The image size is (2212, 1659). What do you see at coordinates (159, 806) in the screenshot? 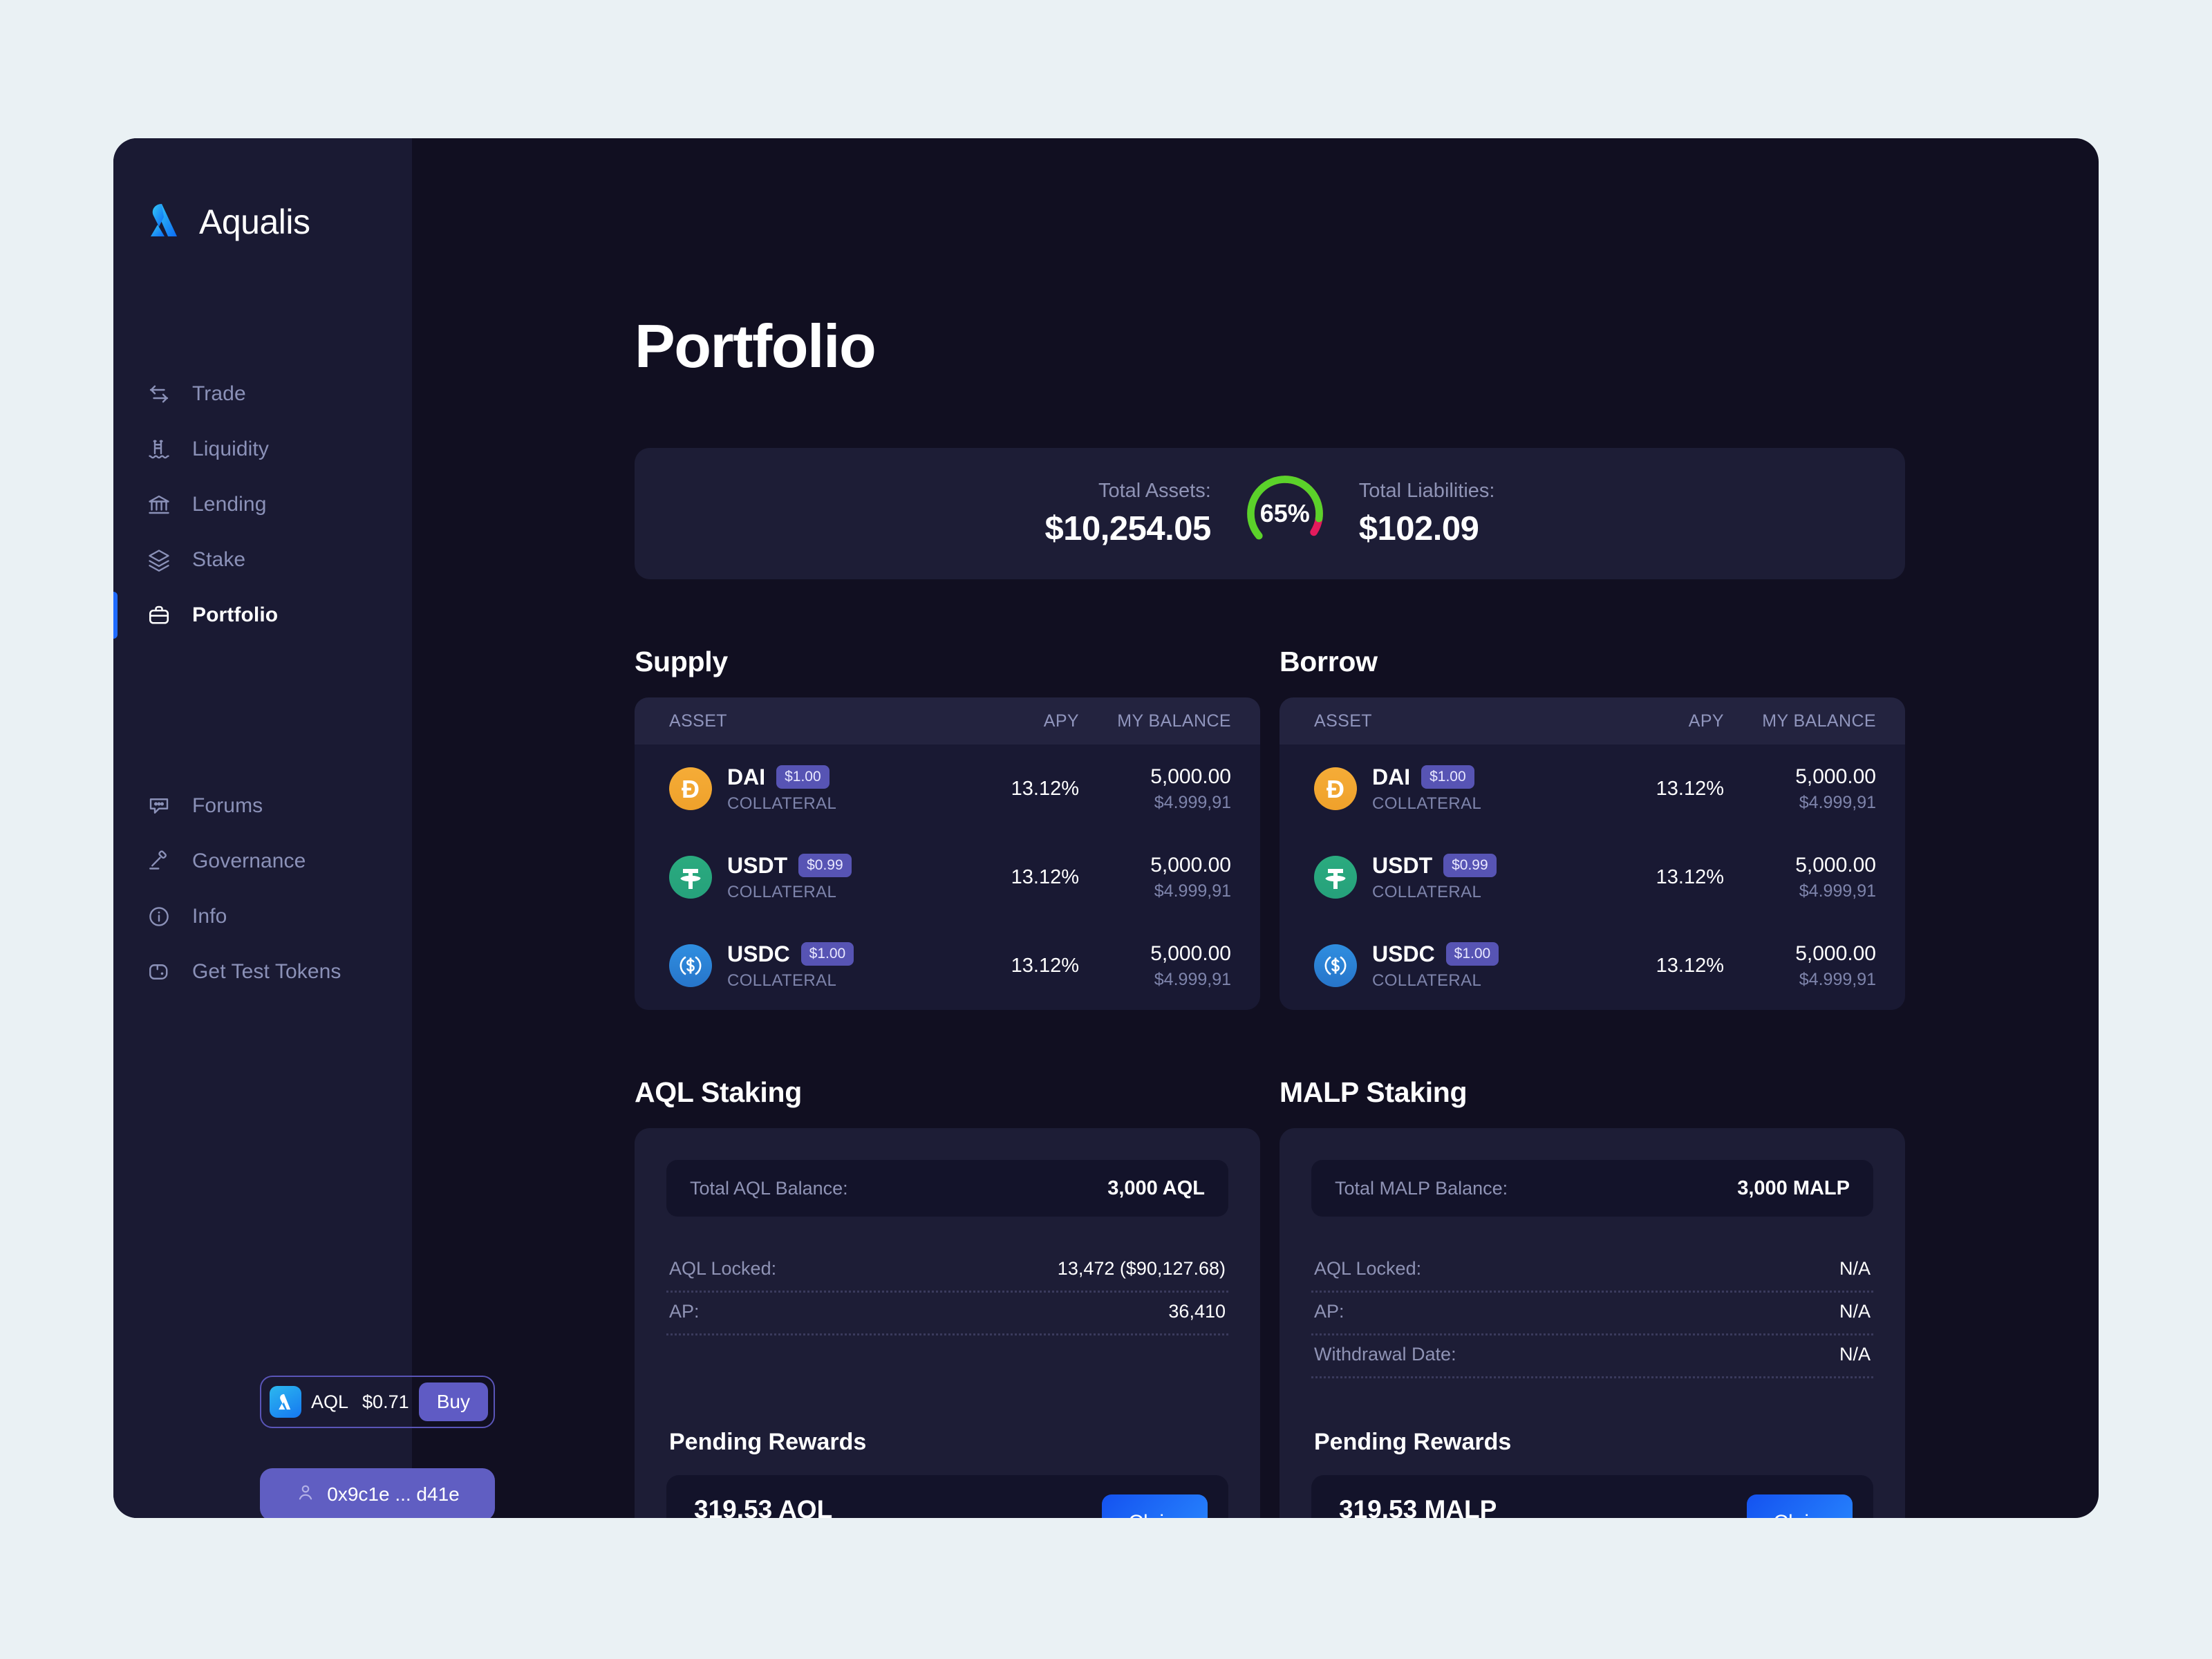
I see `chat-bubble-icon` at bounding box center [159, 806].